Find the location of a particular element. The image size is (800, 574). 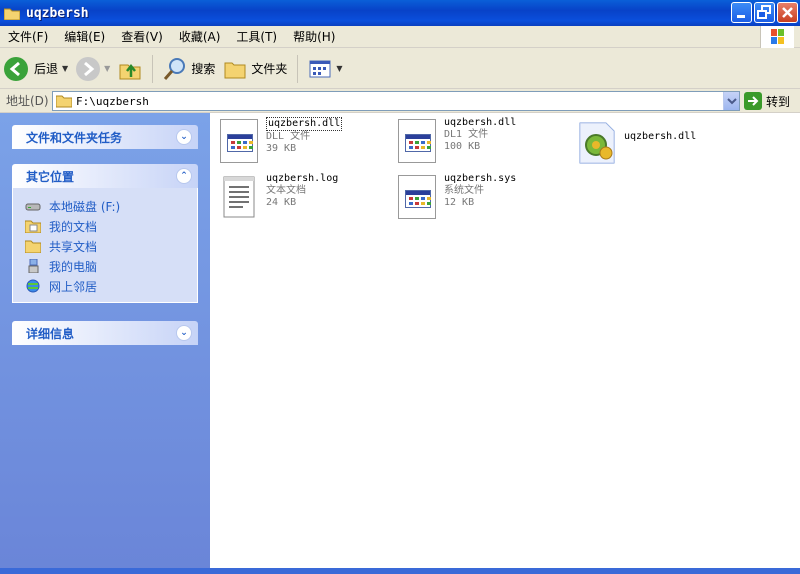

file-item: uqzbersh.dll DL1 文件 100 KB is located at coordinates (456, 141).